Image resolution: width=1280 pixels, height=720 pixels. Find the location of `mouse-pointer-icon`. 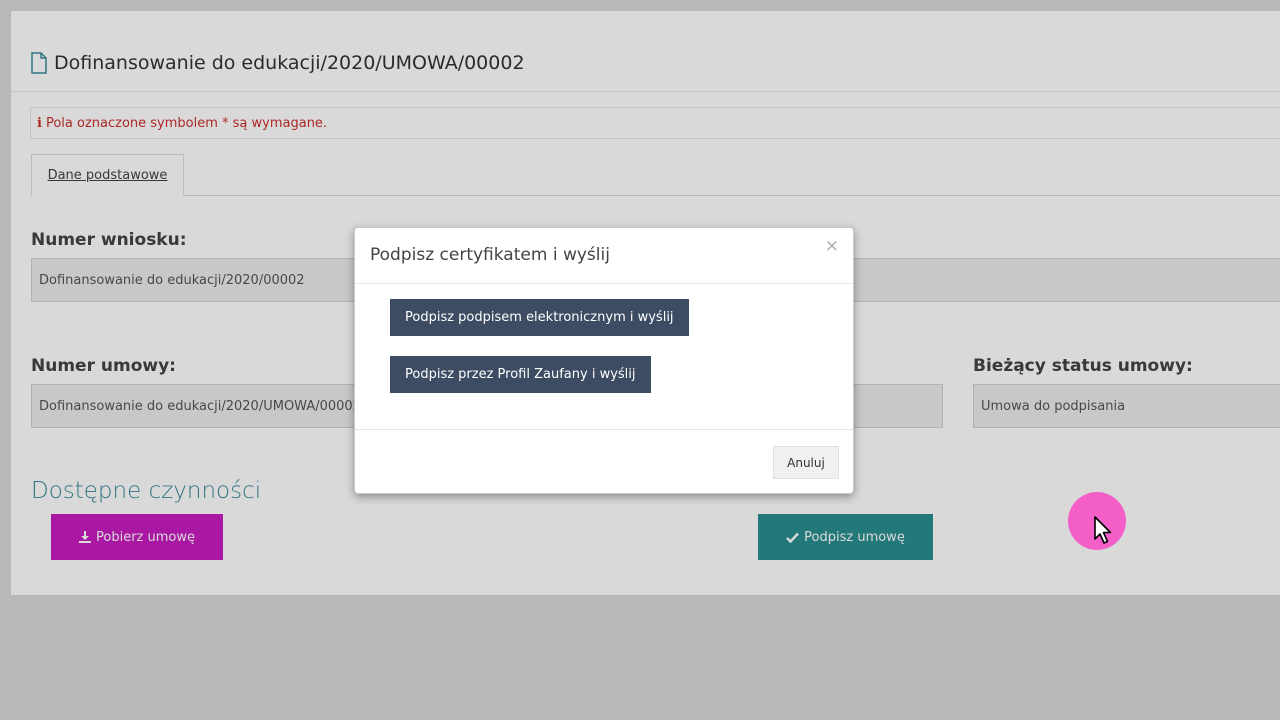

mouse-pointer-icon is located at coordinates (1103, 530).